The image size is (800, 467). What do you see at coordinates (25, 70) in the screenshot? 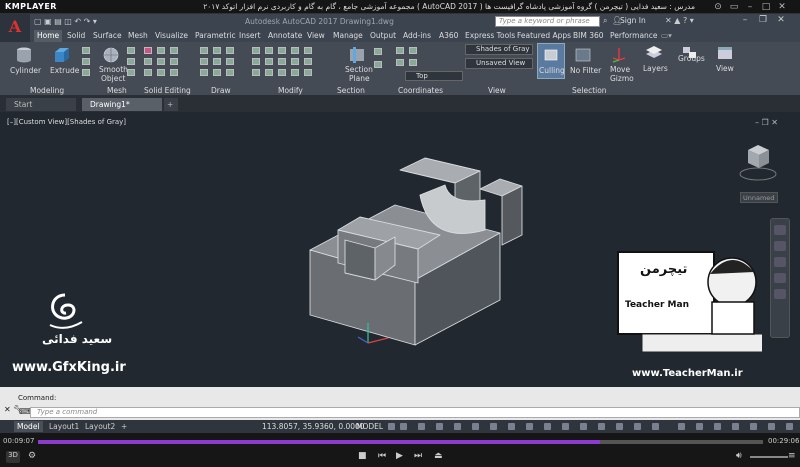
I see `cylinder-button: Cylinder` at bounding box center [25, 70].